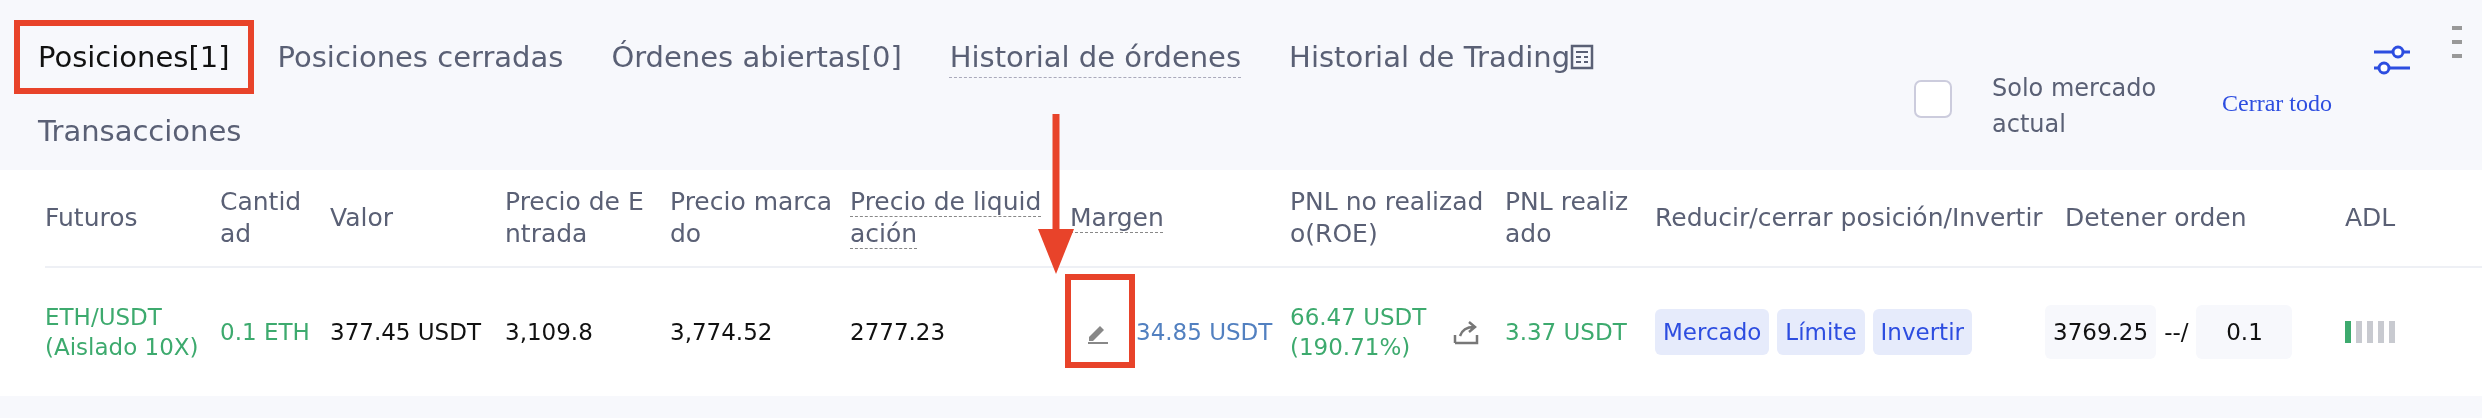  Describe the element at coordinates (1821, 332) in the screenshot. I see `action-button: Límite` at that location.